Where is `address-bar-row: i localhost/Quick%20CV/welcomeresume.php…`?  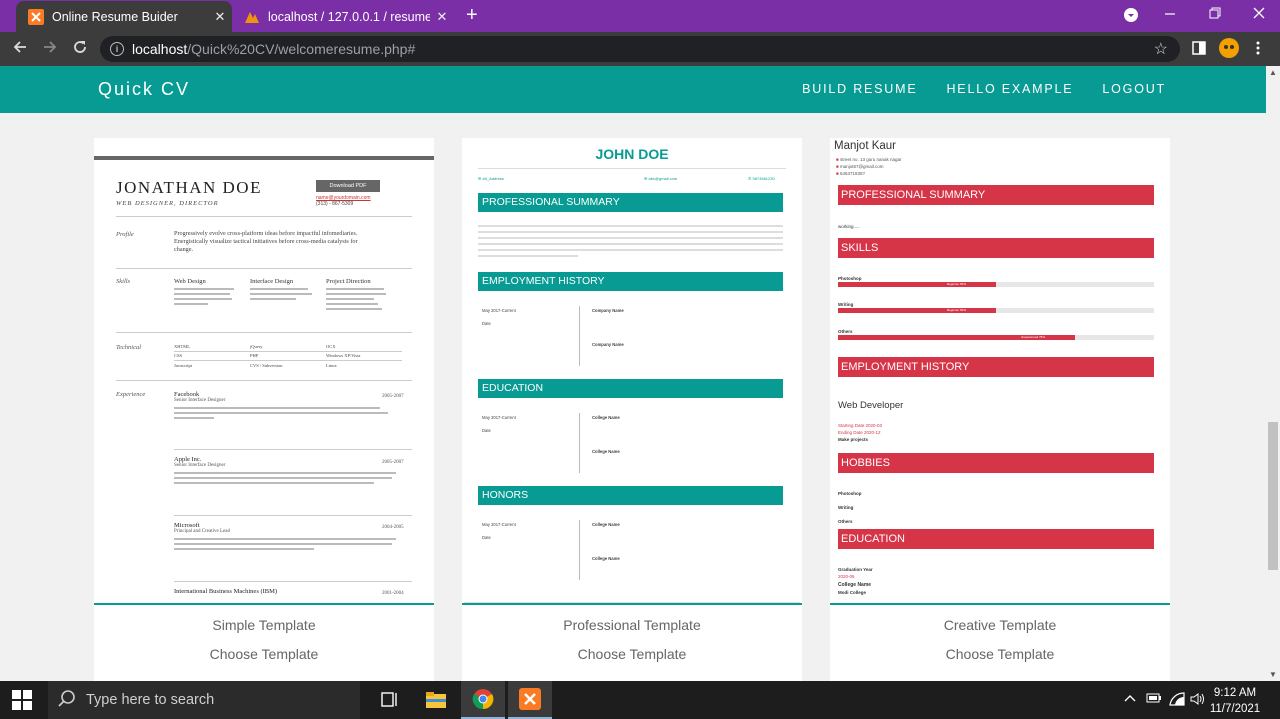 address-bar-row: i localhost/Quick%20CV/welcomeresume.php… is located at coordinates (640, 49).